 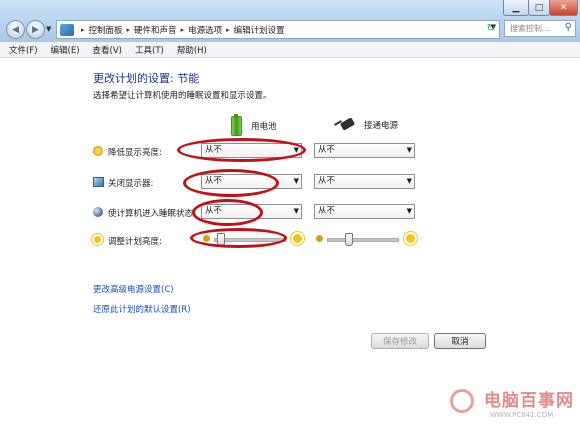 What do you see at coordinates (563, 8) in the screenshot?
I see `close-button: ✕` at bounding box center [563, 8].